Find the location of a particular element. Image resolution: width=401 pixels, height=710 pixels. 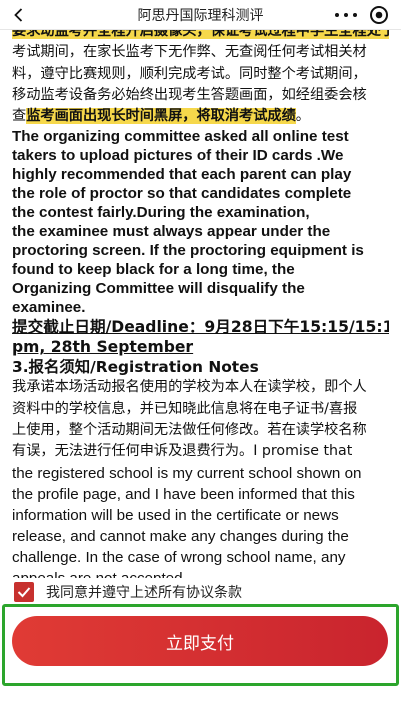

english-notice-line: Organizing Committee will disqualify the is located at coordinates (158, 289).